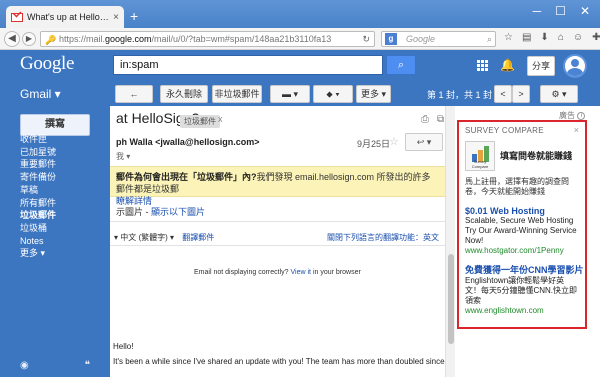 Image resolution: width=600 pixels, height=377 pixels. Describe the element at coordinates (383, 237) in the screenshot. I see `turn-off-translate-link: 關閉下列語言的翻譯功能：英文` at that location.